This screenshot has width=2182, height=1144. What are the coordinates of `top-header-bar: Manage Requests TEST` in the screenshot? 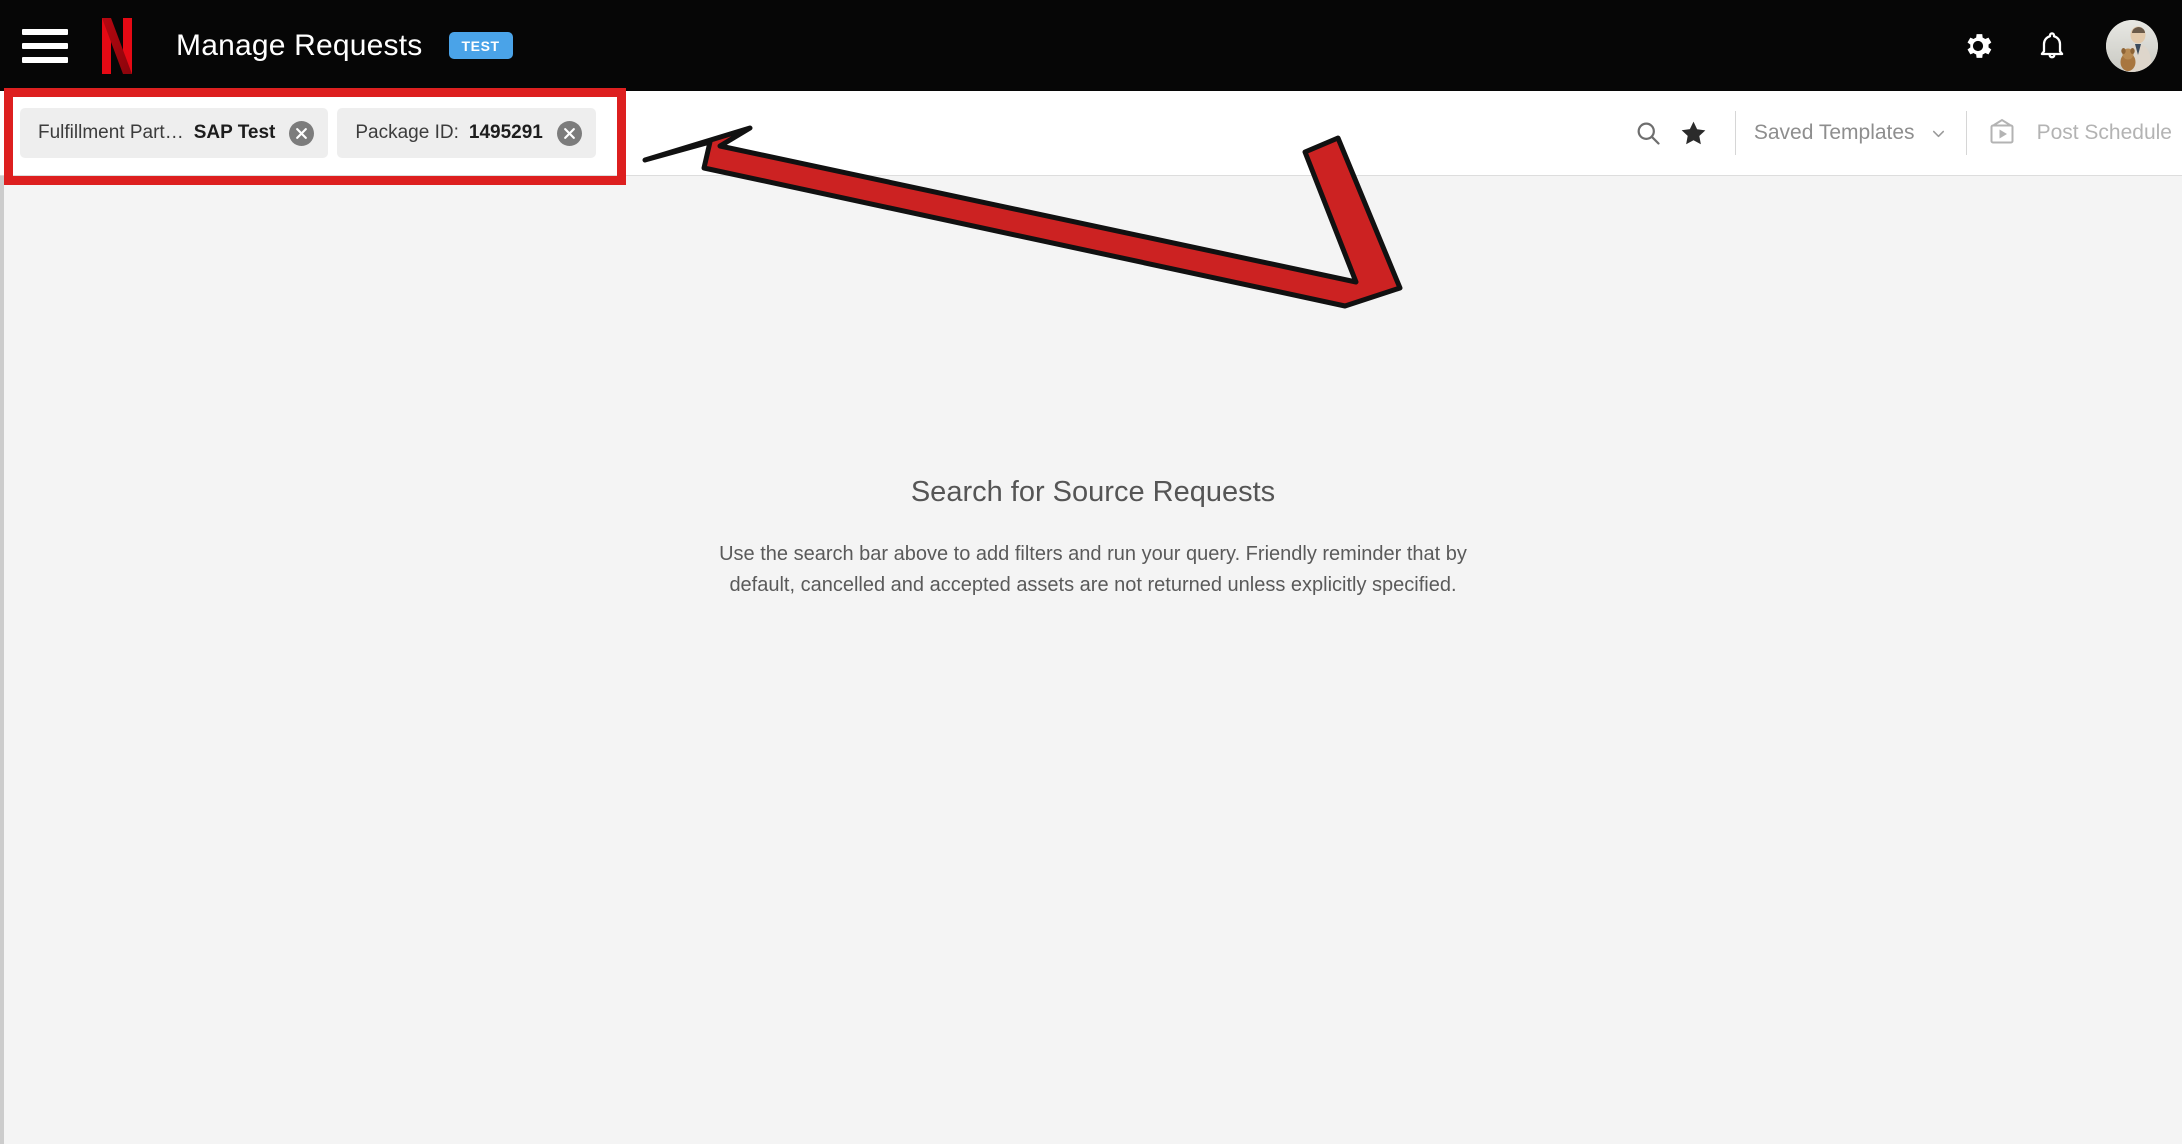 It's located at (1091, 45).